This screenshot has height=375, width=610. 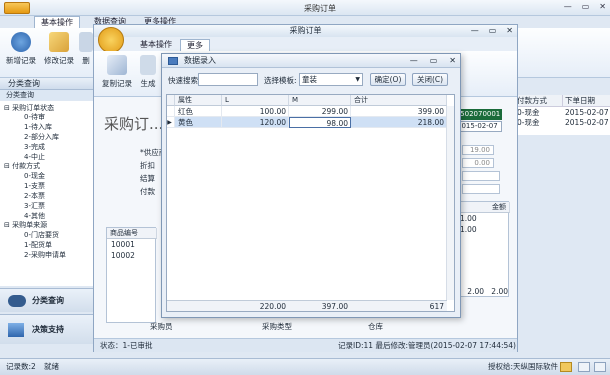 I want to click on copy-record-button: 复制记录, so click(x=117, y=72).